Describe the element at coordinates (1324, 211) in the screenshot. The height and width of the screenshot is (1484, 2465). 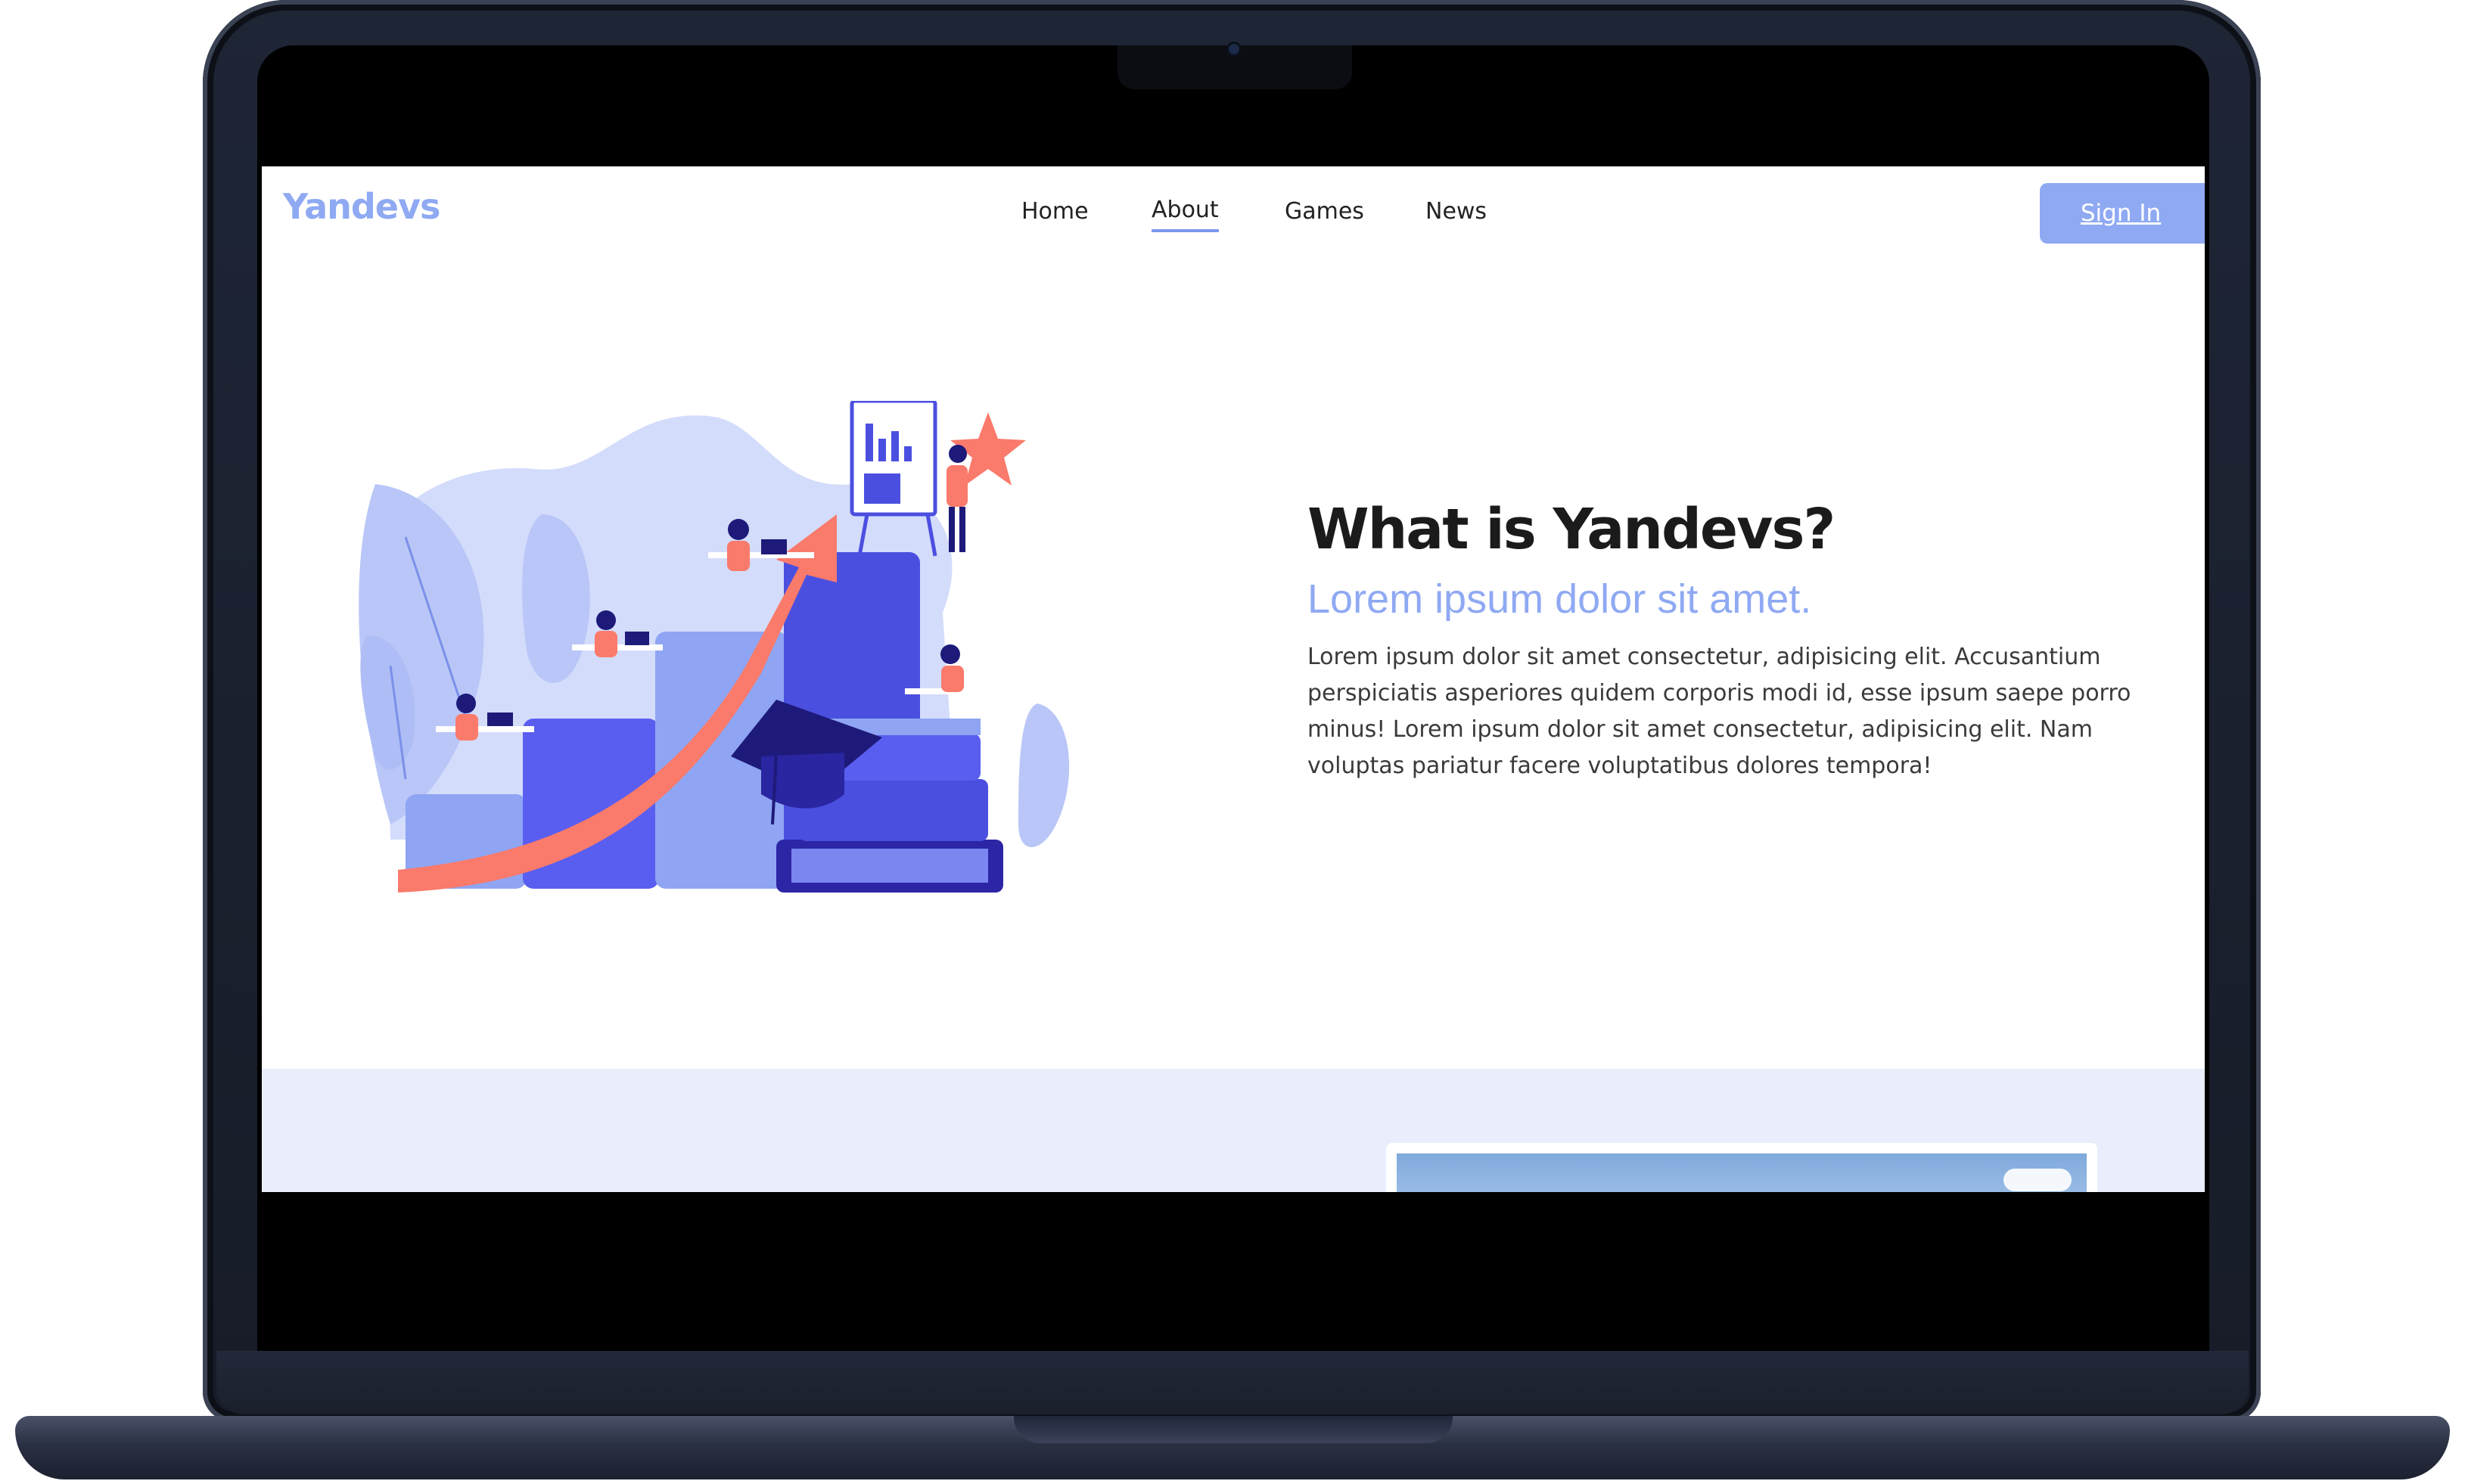
I see `nav-games-link: Games` at that location.